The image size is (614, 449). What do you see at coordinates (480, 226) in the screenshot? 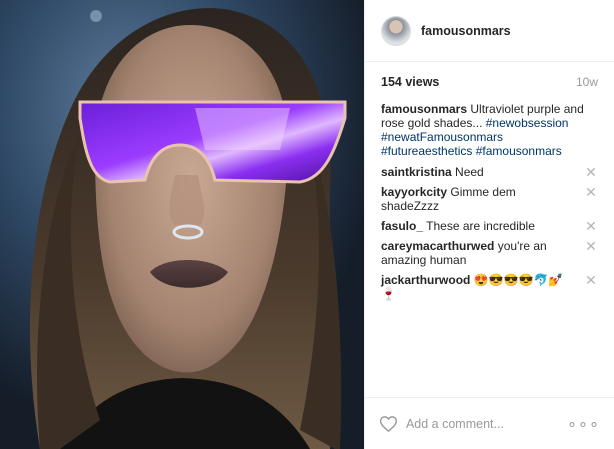
I see `comment-text: These are incredible` at bounding box center [480, 226].